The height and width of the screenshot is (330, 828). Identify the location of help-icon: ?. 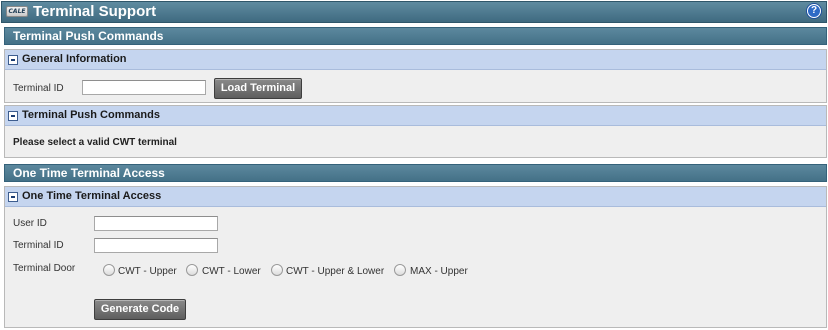
(814, 11).